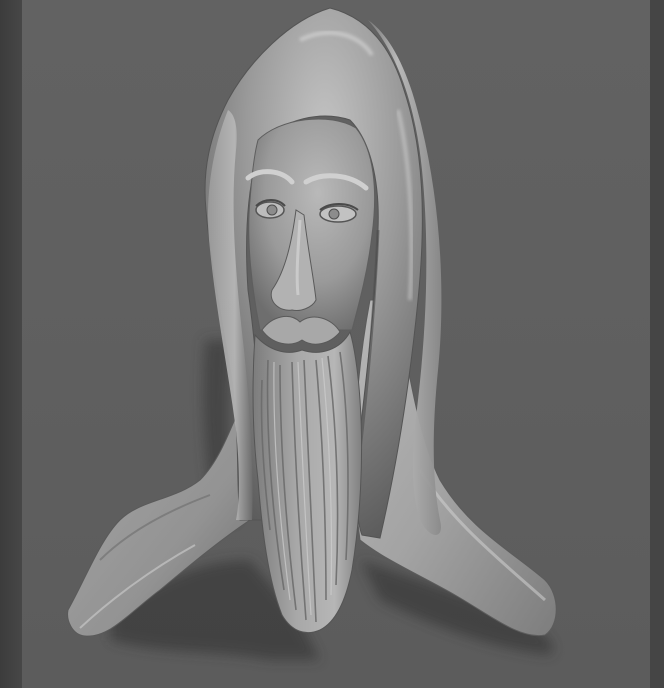 This screenshot has height=688, width=664. What do you see at coordinates (301, 330) in the screenshot?
I see `moustache` at bounding box center [301, 330].